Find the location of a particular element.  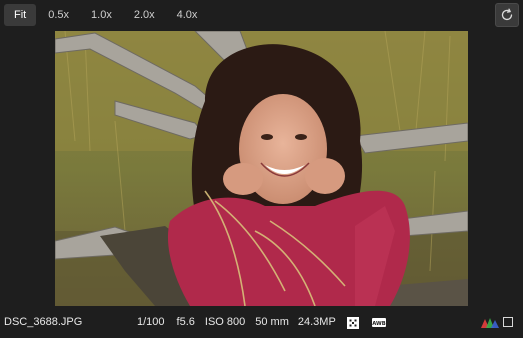

histogram-icon is located at coordinates (490, 322).